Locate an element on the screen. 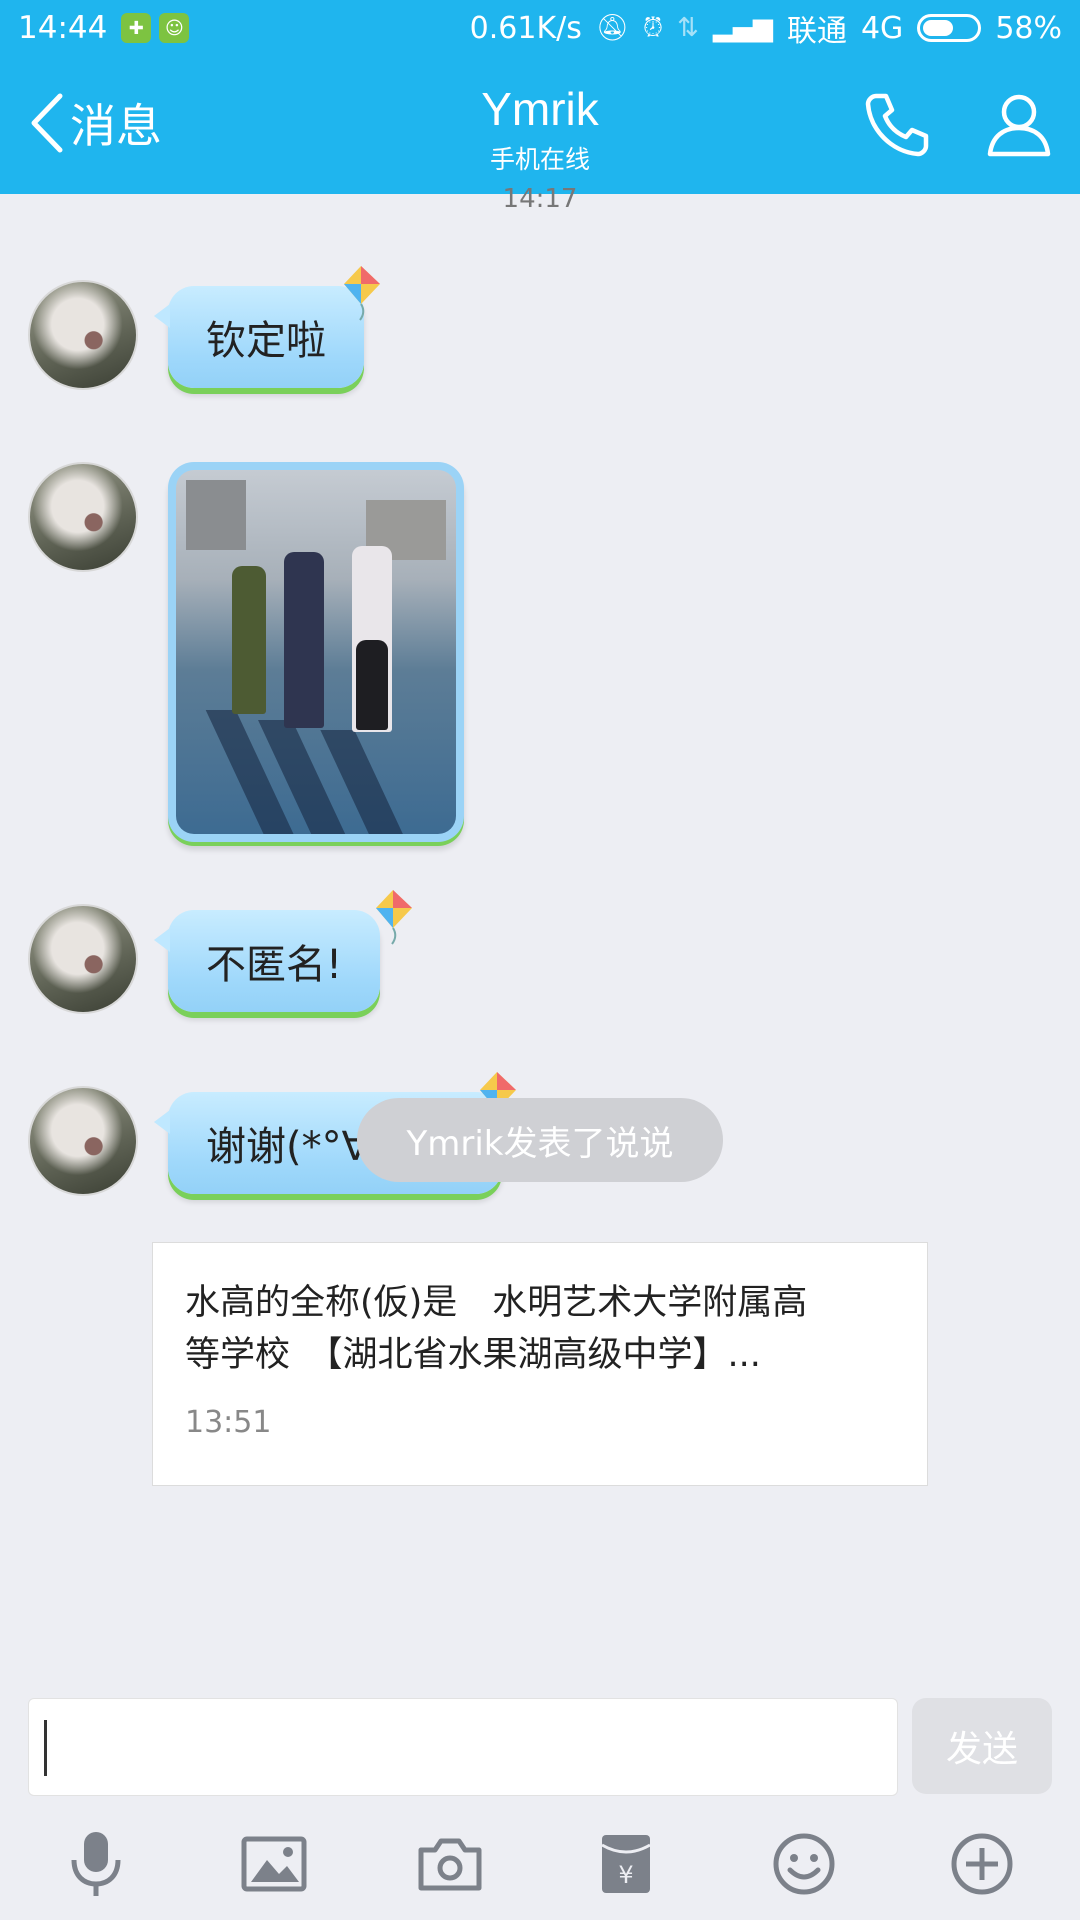 Image resolution: width=1080 pixels, height=1920 pixels. message-bubble: 不匿名! is located at coordinates (267, 961).